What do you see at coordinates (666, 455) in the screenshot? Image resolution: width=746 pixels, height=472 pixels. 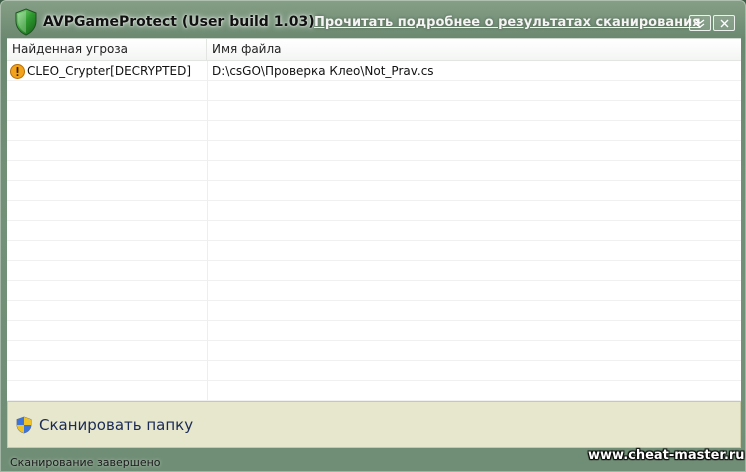 I see `watermark-text: www.cheat-master.ru` at bounding box center [666, 455].